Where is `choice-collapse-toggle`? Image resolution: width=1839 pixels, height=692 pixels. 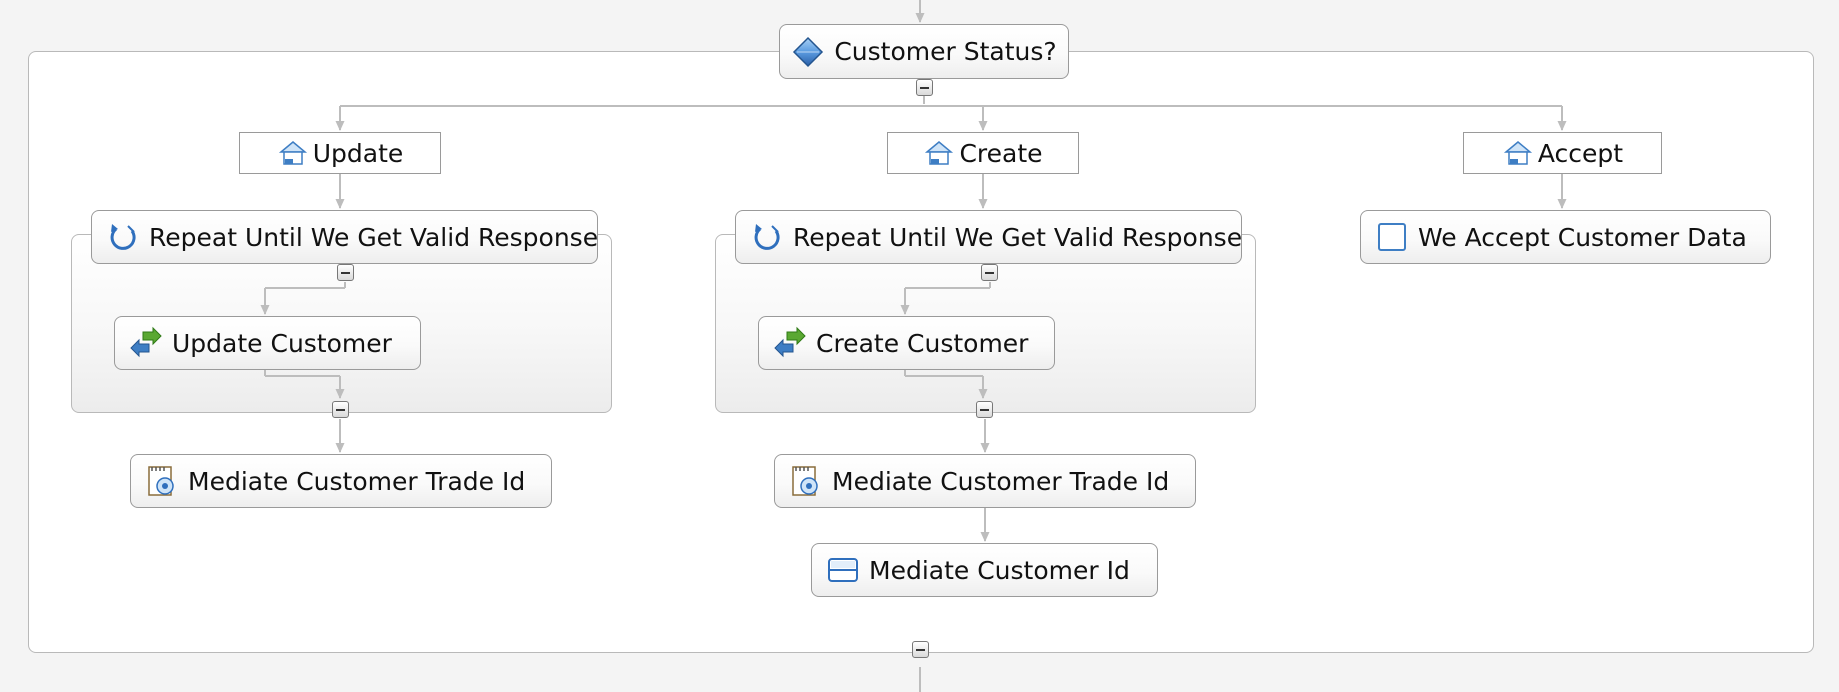 choice-collapse-toggle is located at coordinates (920, 649).